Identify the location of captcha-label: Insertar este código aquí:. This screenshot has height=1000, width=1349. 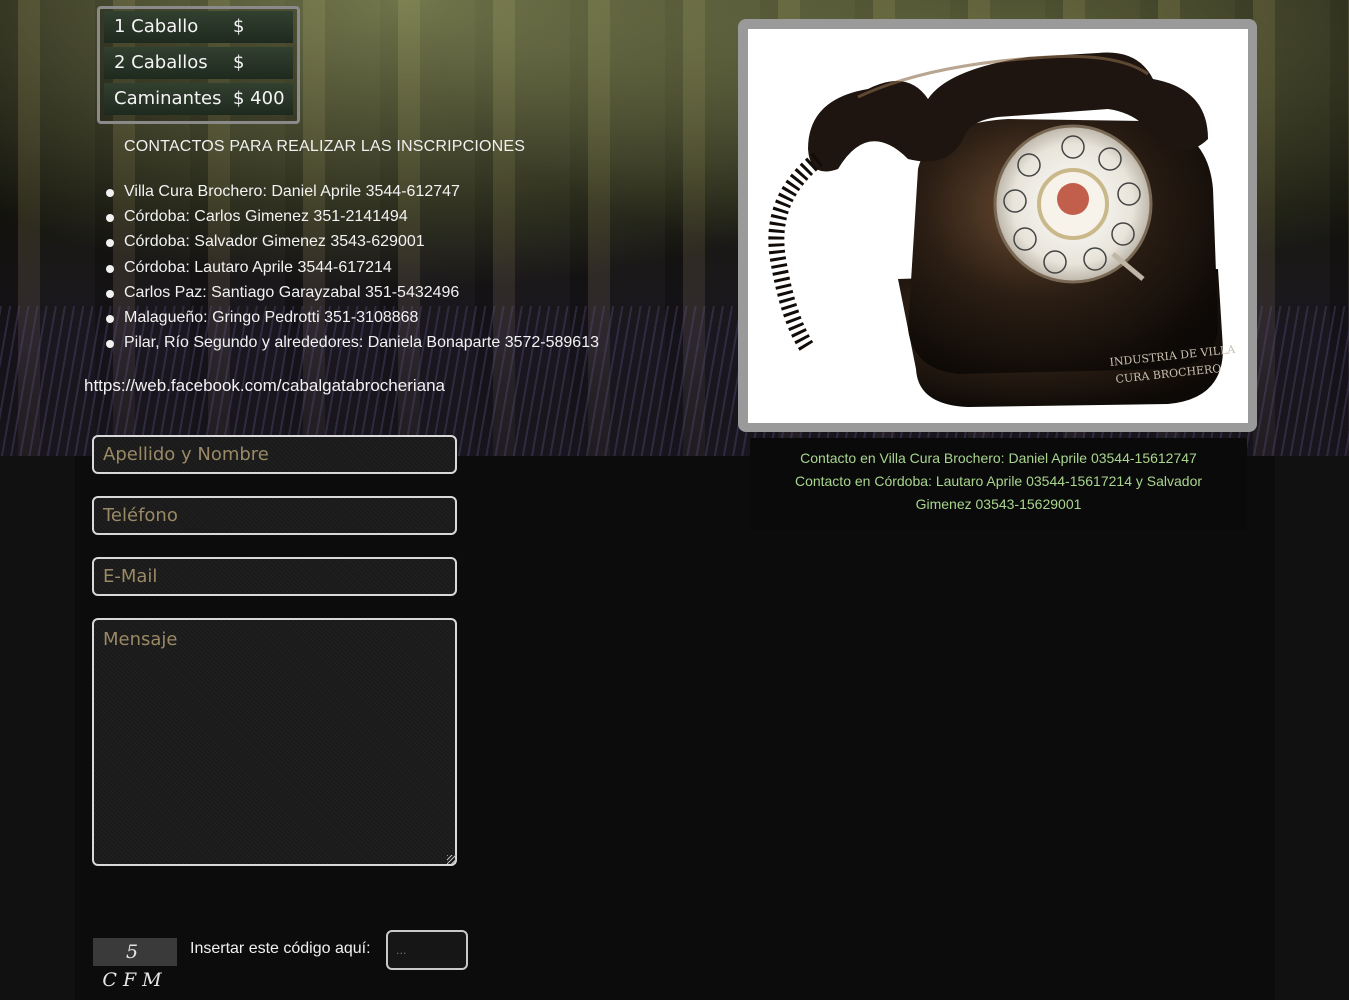
(280, 948).